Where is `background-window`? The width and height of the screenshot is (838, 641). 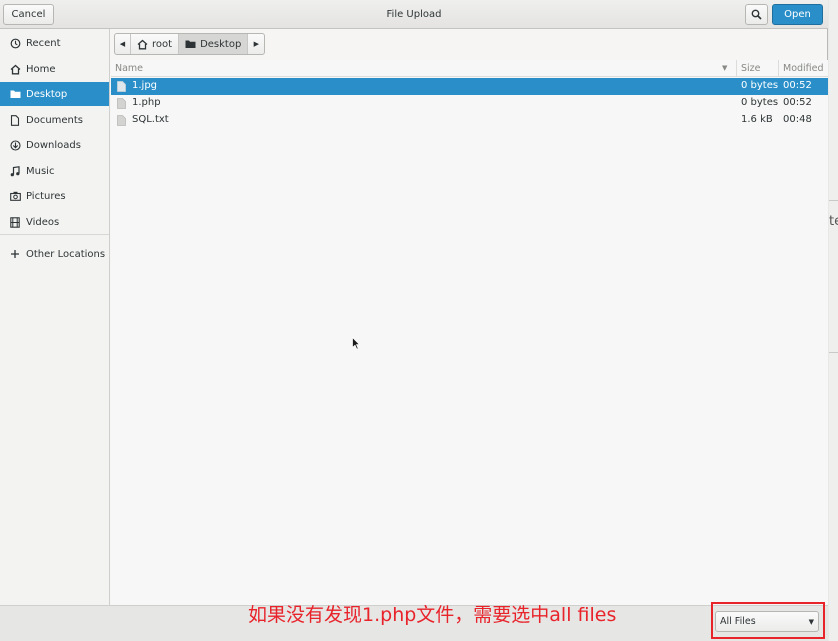
background-window is located at coordinates (833, 320).